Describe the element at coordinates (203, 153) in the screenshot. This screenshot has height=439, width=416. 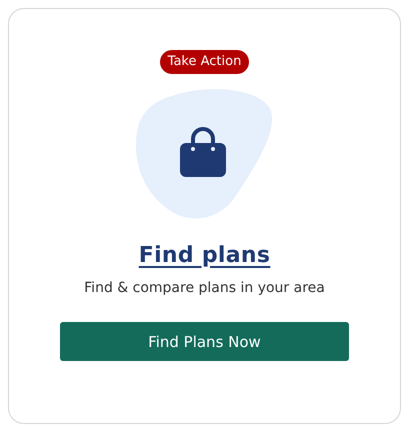
I see `shopping-bag-icon` at that location.